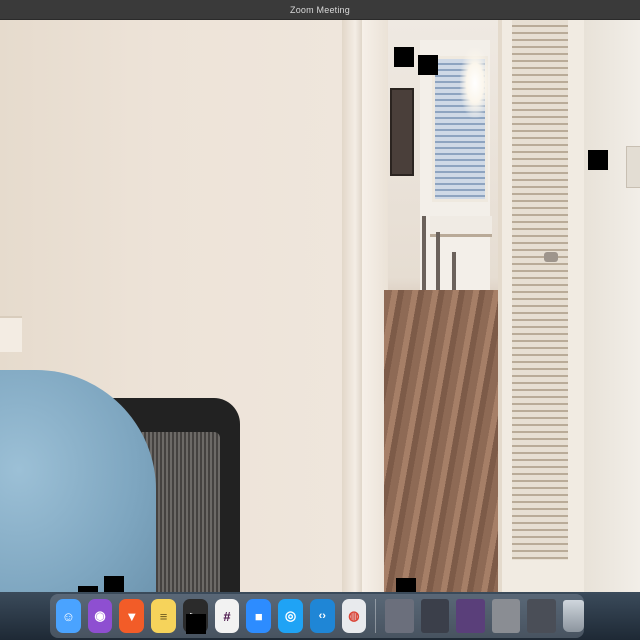  I want to click on slack-icon: #, so click(227, 616).